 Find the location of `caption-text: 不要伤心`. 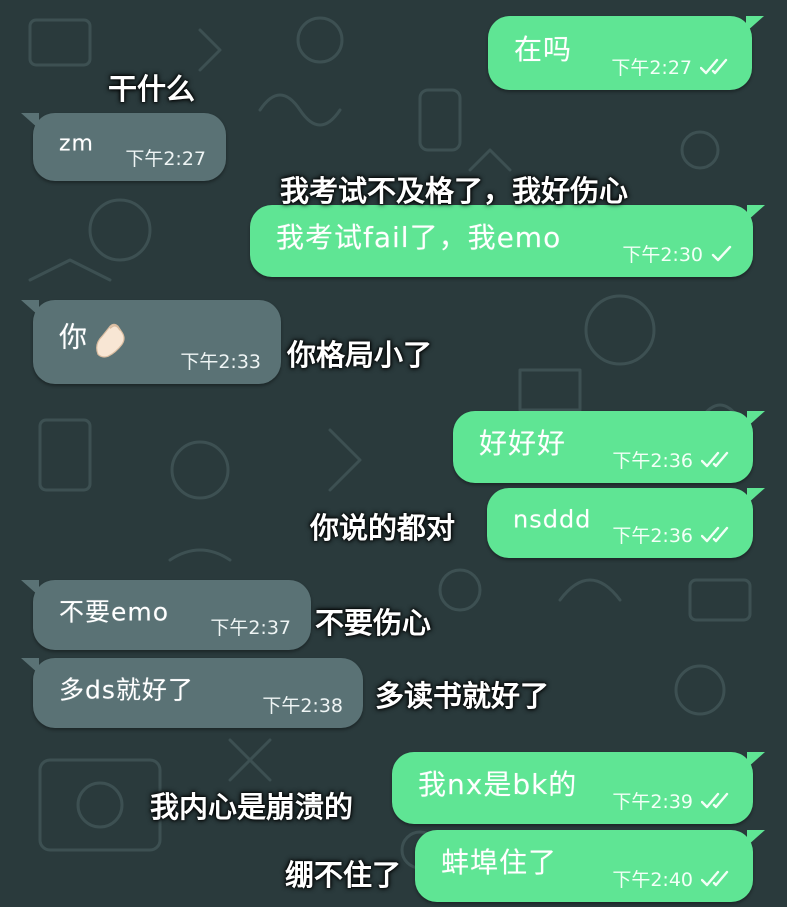

caption-text: 不要伤心 is located at coordinates (373, 623).